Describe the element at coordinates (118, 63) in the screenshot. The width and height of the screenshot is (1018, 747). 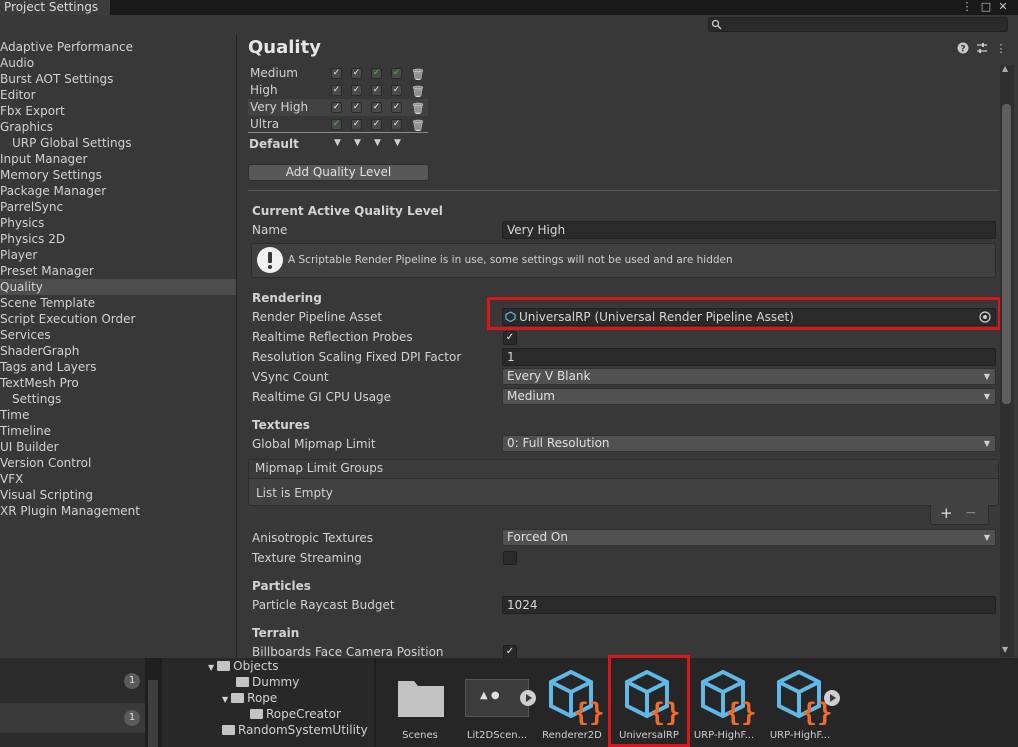
I see `sidebar-item-audio: Audio` at that location.